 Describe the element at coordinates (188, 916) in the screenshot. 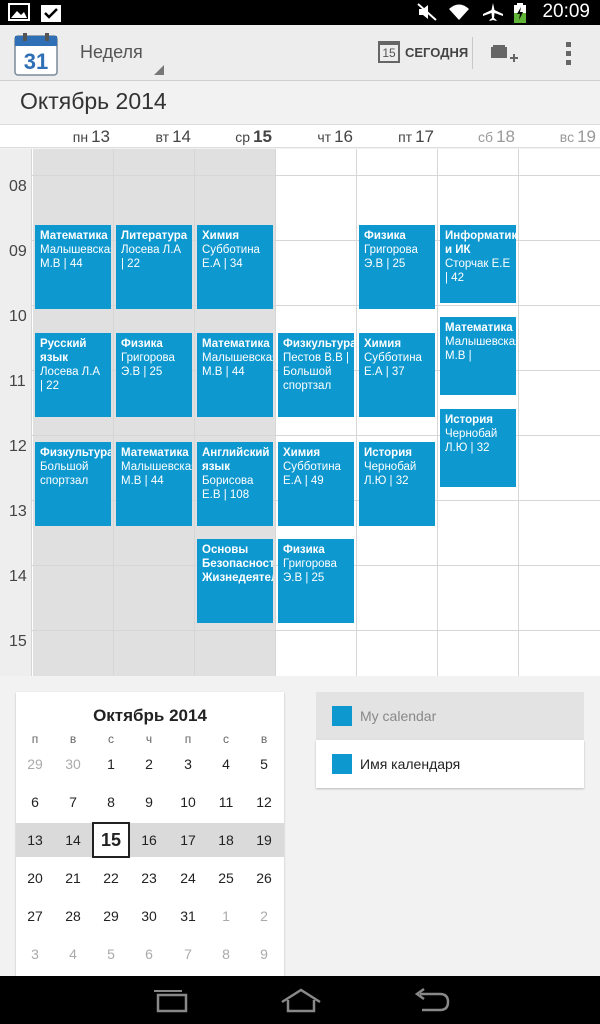

I see `mini-calendar-day: 31` at that location.